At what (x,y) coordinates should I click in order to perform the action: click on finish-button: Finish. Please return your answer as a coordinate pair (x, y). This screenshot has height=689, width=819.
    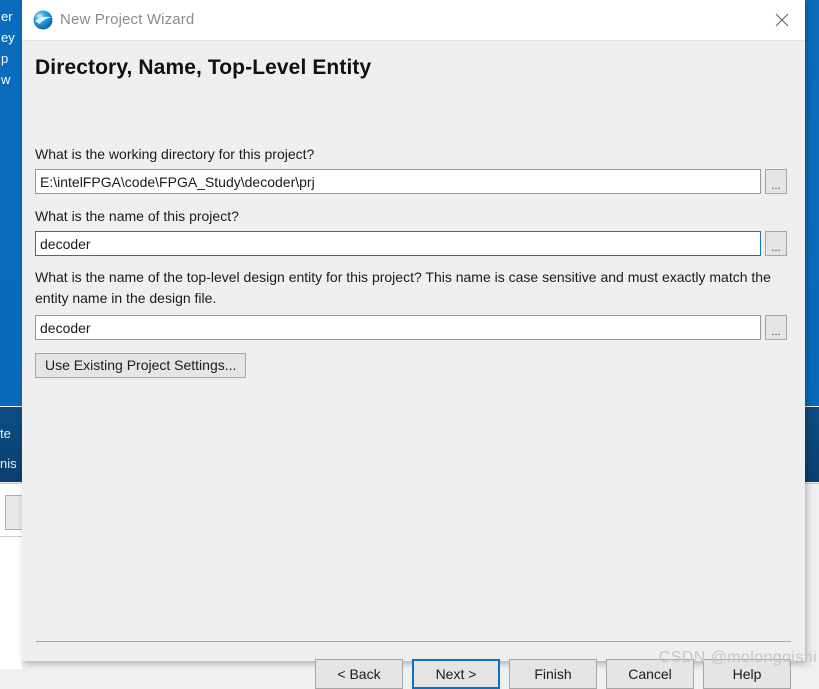
    Looking at the image, I should click on (553, 674).